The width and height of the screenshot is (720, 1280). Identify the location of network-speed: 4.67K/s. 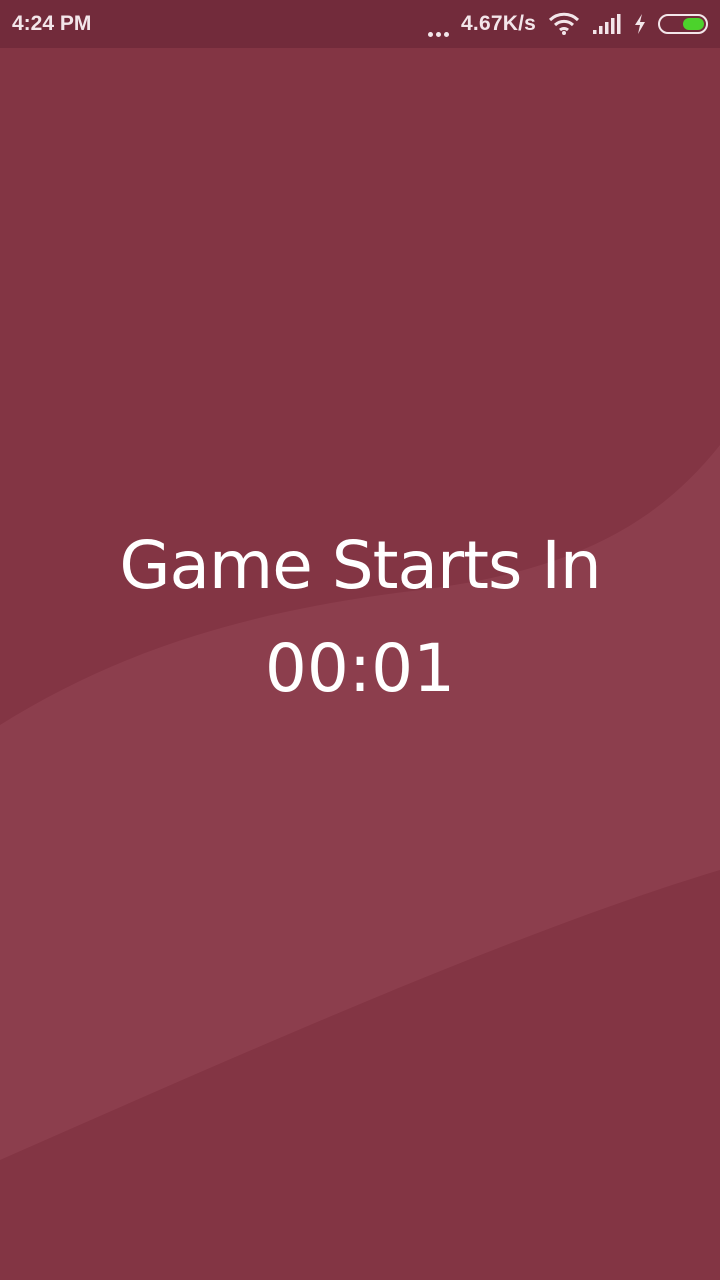
(498, 23).